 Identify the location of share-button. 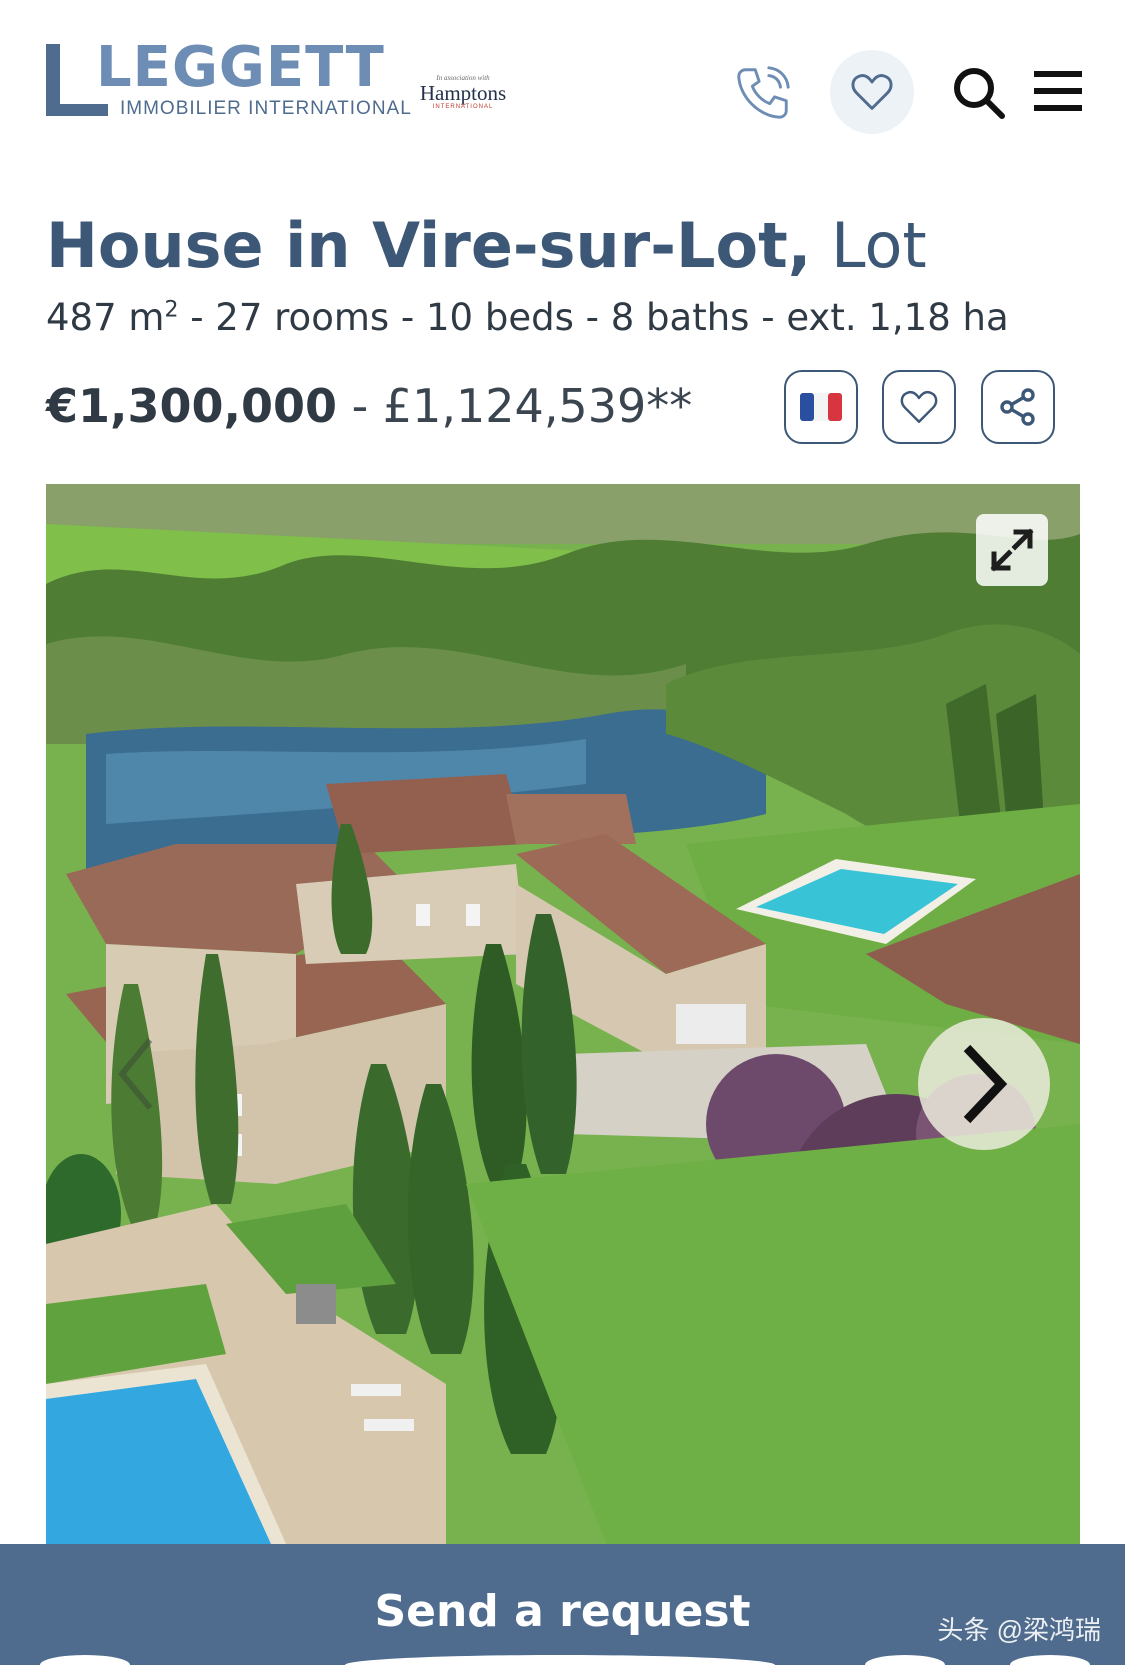
(1018, 407).